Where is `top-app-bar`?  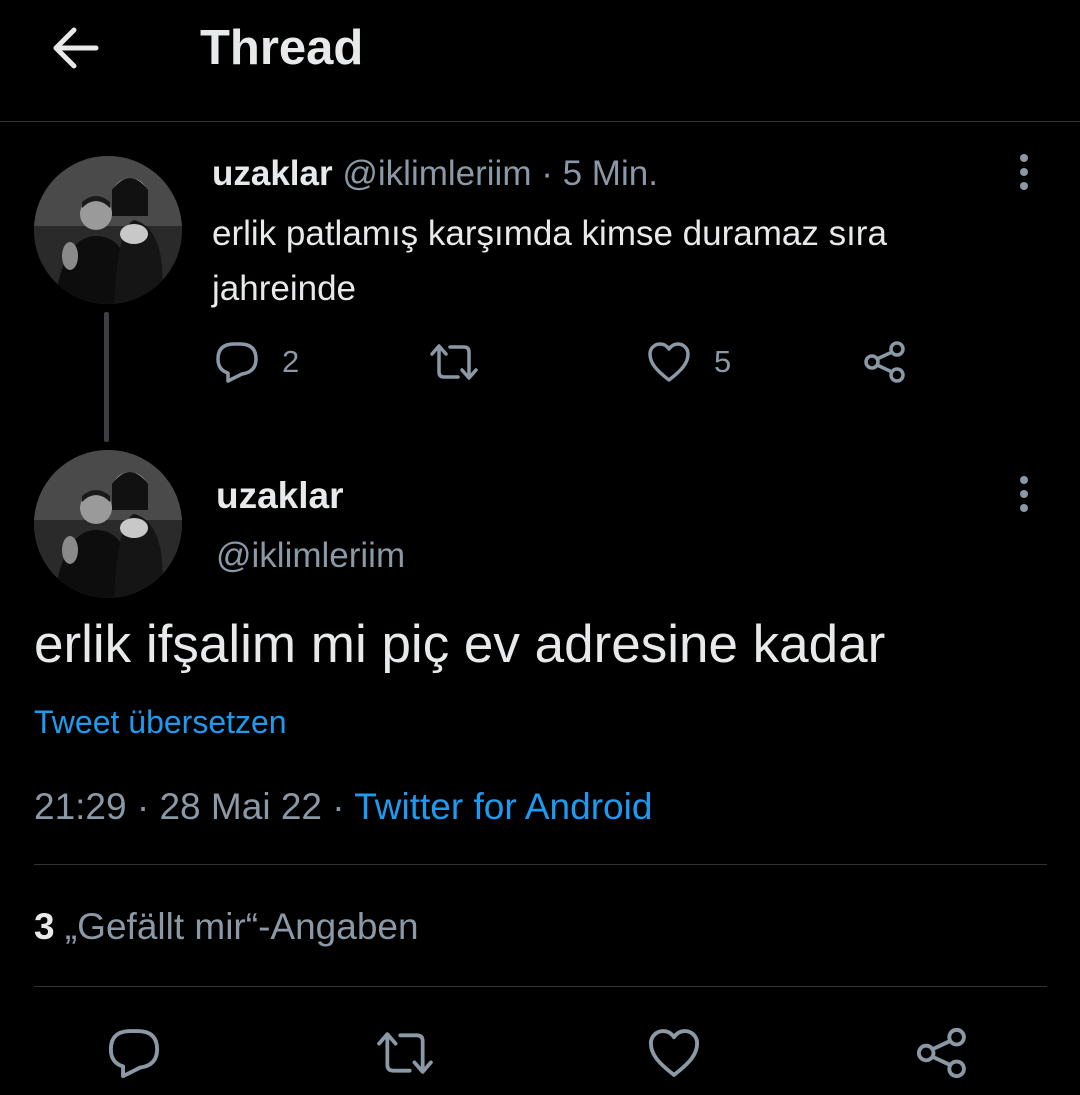 top-app-bar is located at coordinates (540, 61).